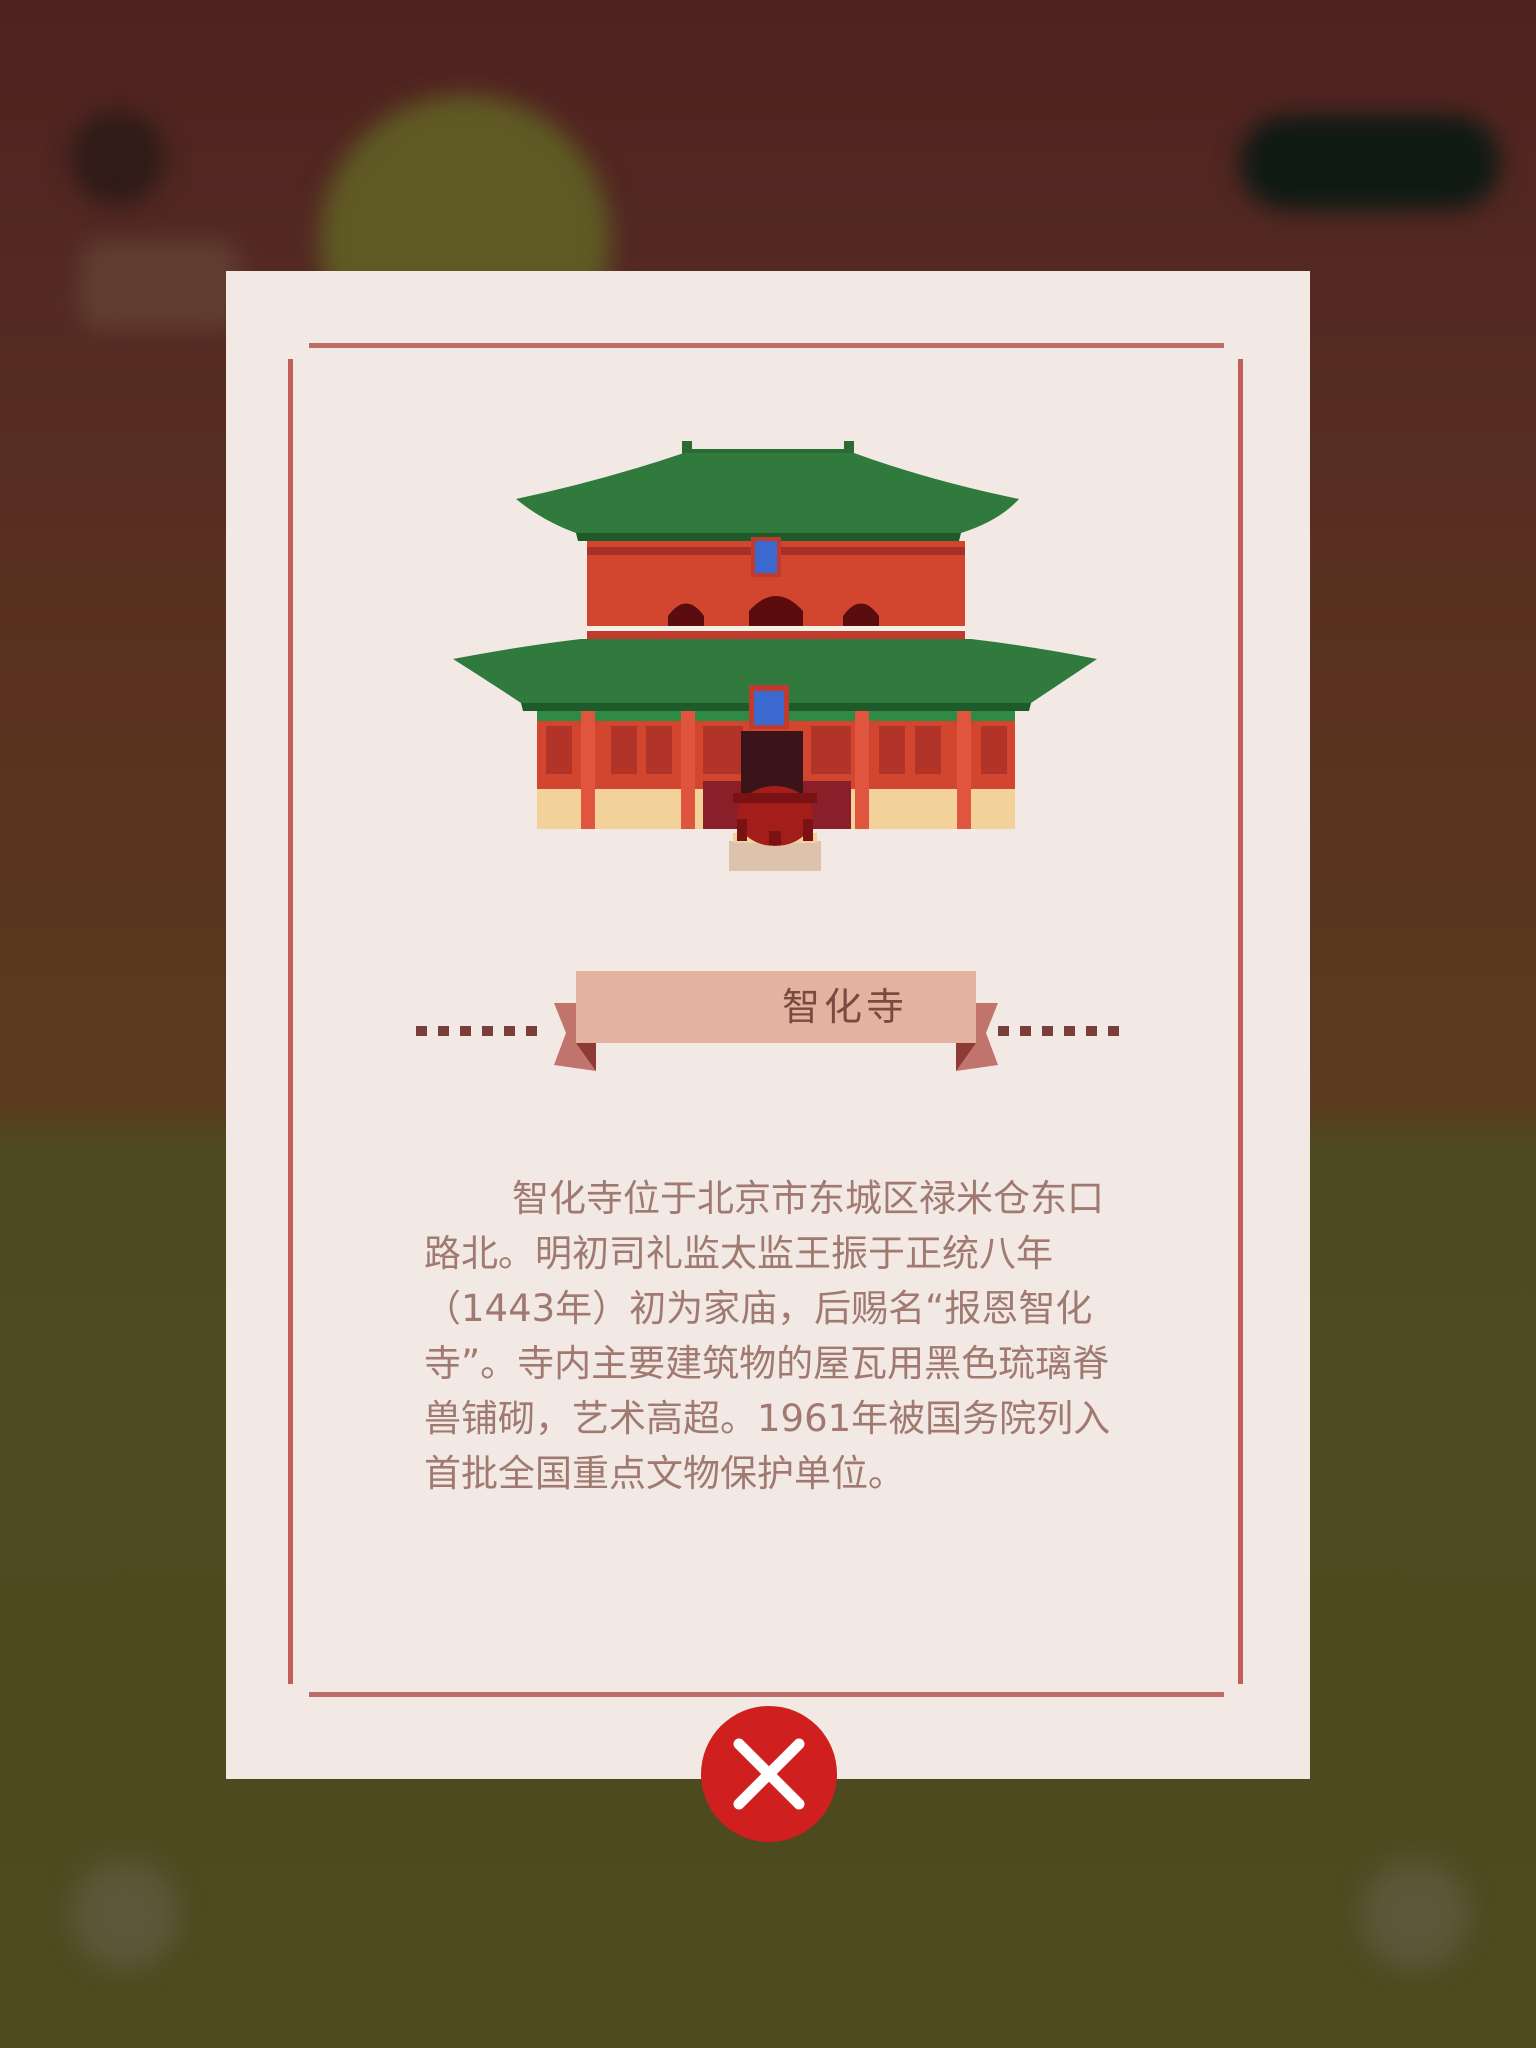 The height and width of the screenshot is (2048, 1536). Describe the element at coordinates (1415, 1915) in the screenshot. I see `background-round-button-right` at that location.